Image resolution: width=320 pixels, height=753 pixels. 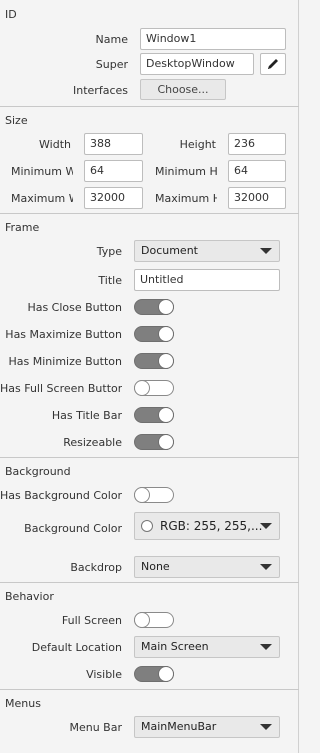 What do you see at coordinates (154, 388) in the screenshot?
I see `fullscreen-button-toggle` at bounding box center [154, 388].